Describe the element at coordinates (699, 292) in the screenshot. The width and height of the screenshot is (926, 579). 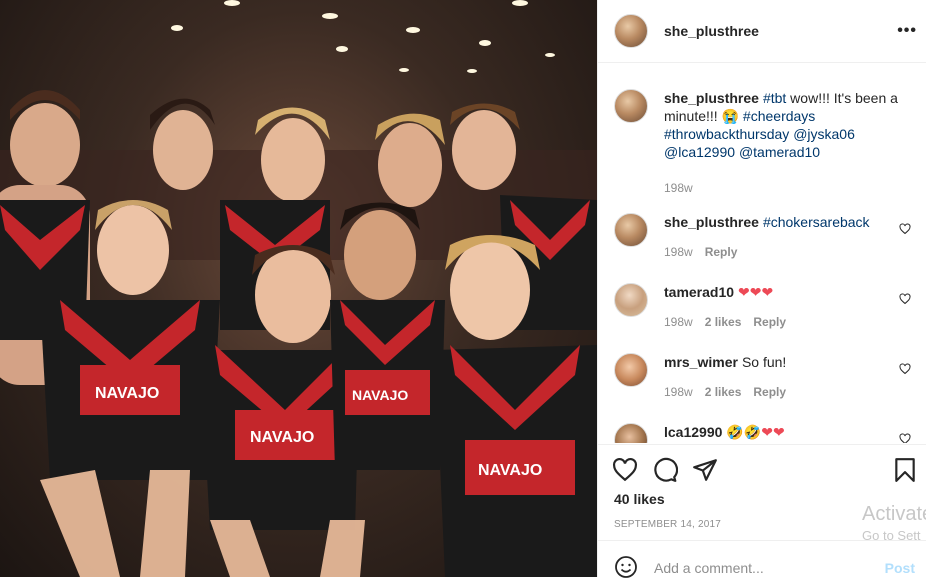
I see `comment-username: tamerad10` at that location.